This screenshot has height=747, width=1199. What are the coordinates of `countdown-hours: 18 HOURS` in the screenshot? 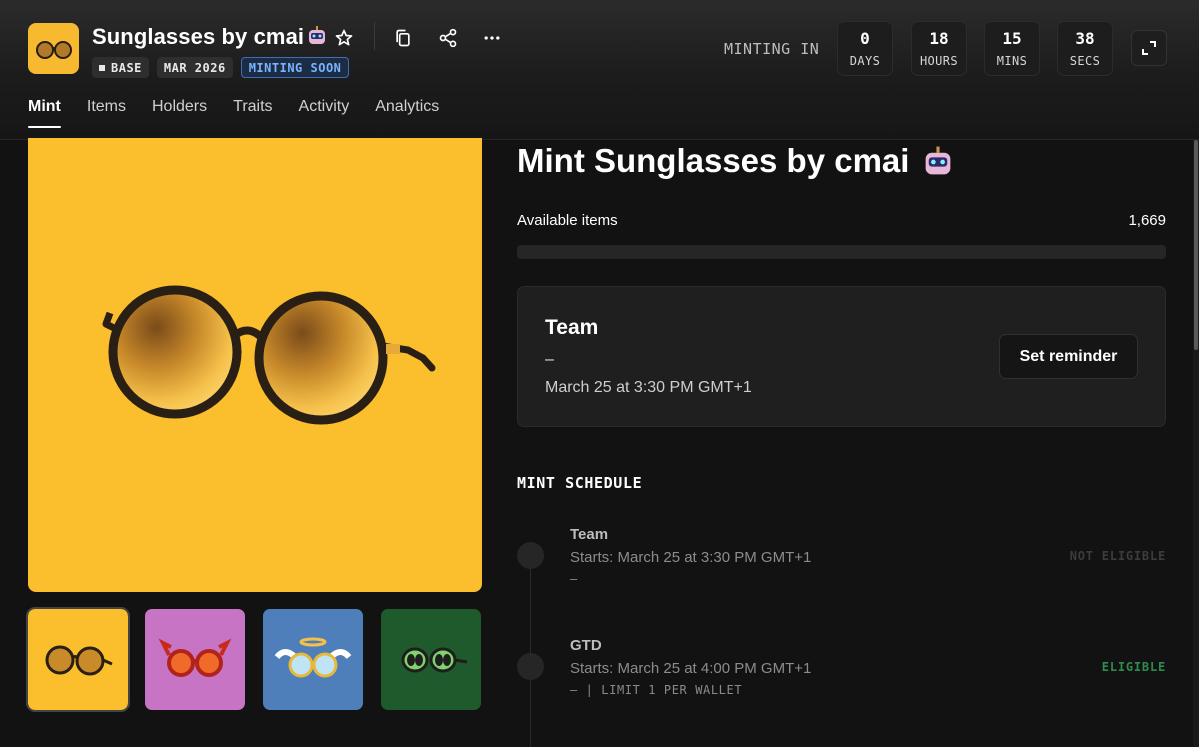 It's located at (939, 48).